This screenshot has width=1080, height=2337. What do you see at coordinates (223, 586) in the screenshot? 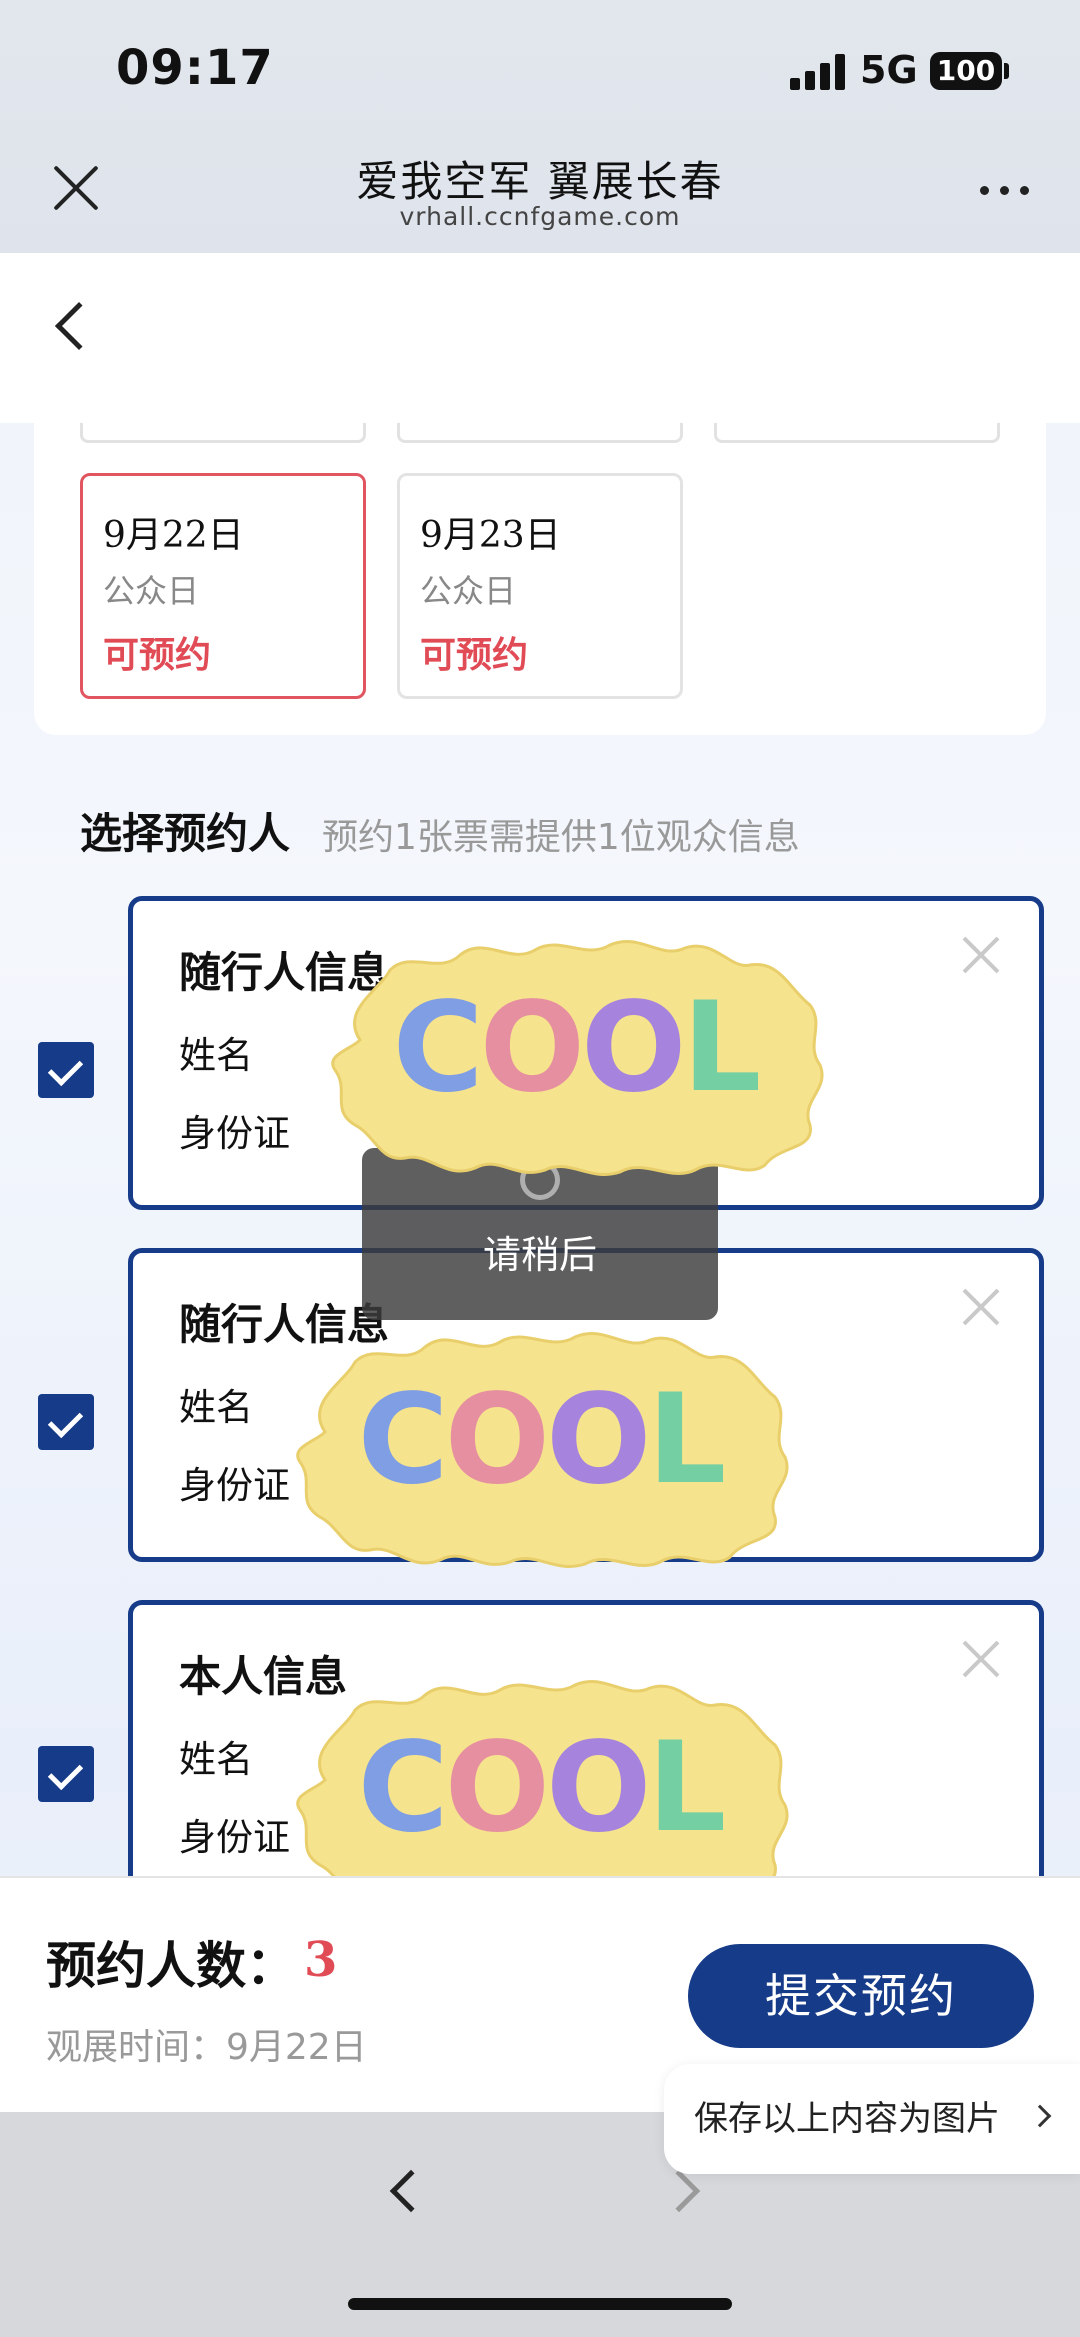
I see `date-card-0922: 9月22日 公众日 可预约` at bounding box center [223, 586].